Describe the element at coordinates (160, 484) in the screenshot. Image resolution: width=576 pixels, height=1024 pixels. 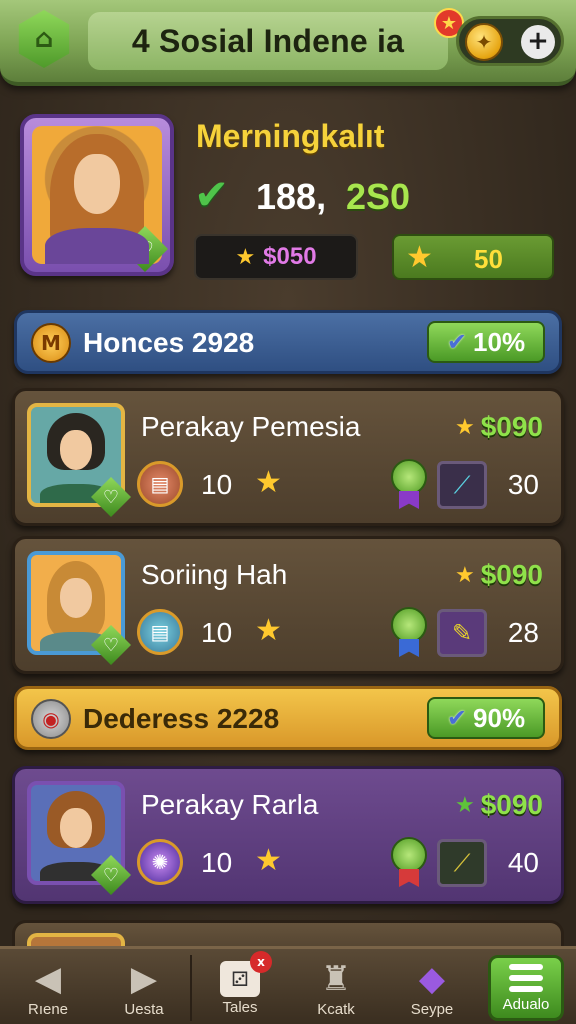
I see `cake-item-icon: ▤` at that location.